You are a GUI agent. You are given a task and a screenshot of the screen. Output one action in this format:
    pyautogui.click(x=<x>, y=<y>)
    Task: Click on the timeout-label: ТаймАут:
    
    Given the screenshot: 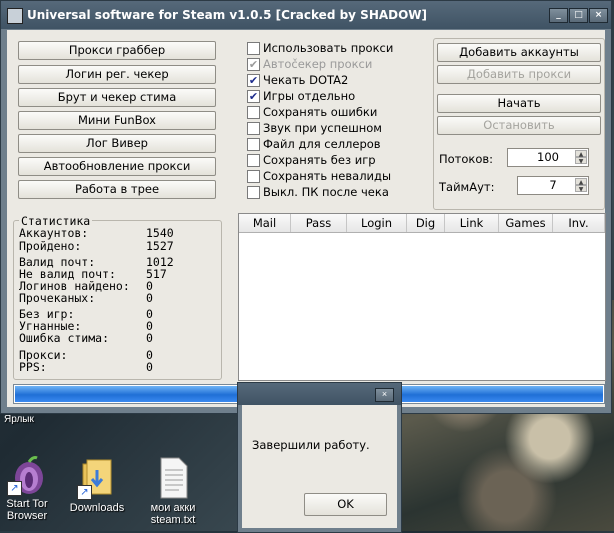 What is the action you would take?
    pyautogui.click(x=467, y=187)
    